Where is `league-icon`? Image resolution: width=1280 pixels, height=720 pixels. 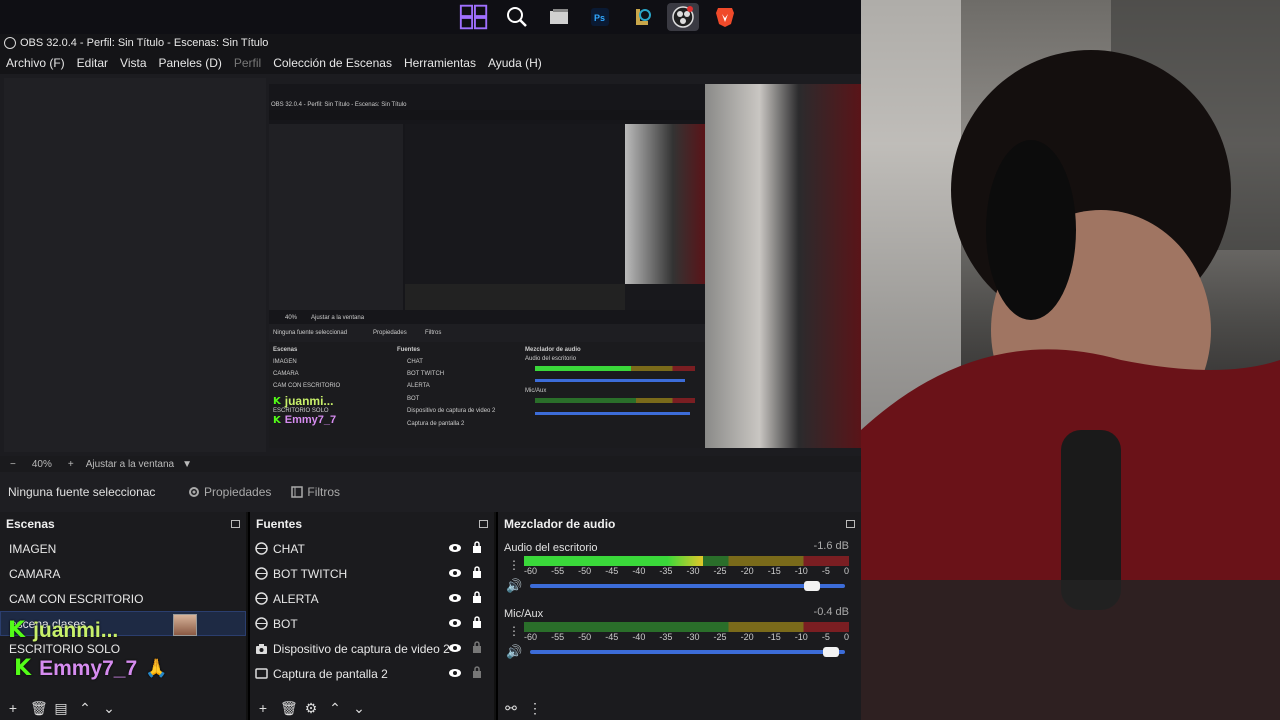 league-icon is located at coordinates (642, 17).